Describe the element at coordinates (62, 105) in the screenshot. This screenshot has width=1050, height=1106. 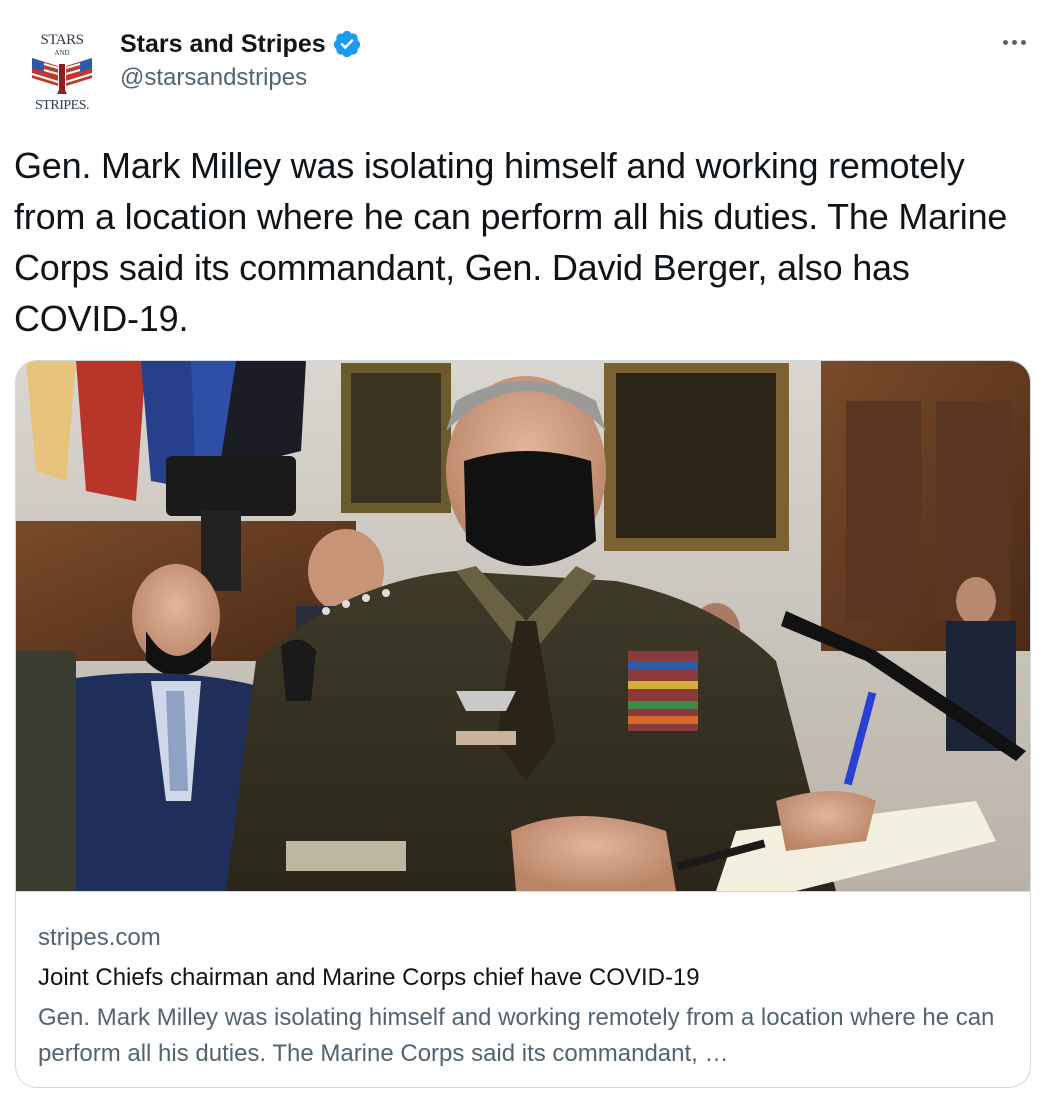
I see `avatar-logo-text-bottom: STRIPES.` at that location.